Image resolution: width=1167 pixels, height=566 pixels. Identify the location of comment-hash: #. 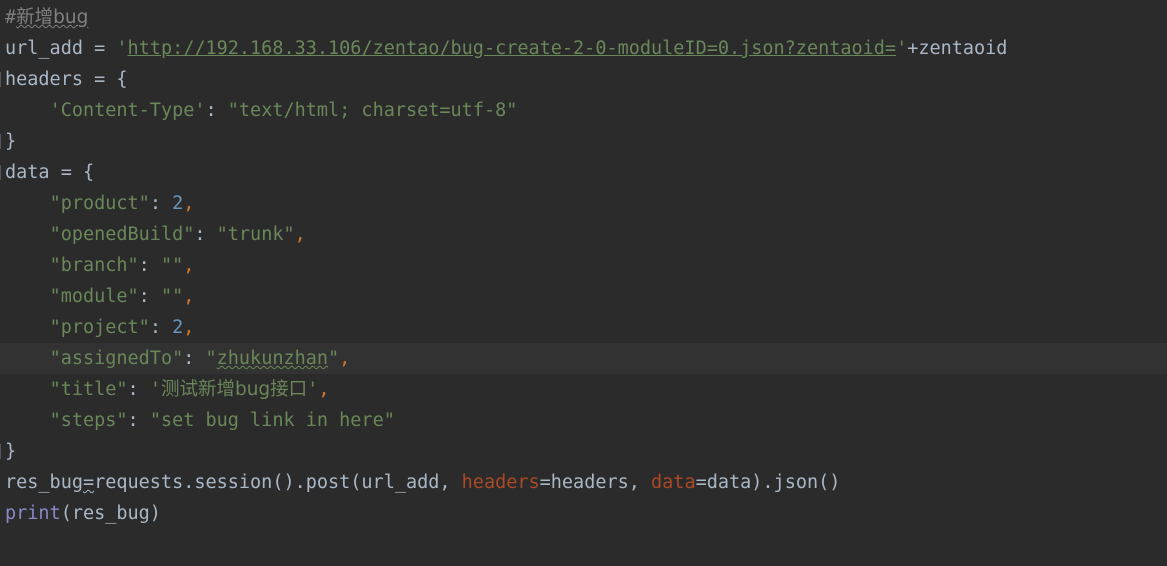
(11, 17).